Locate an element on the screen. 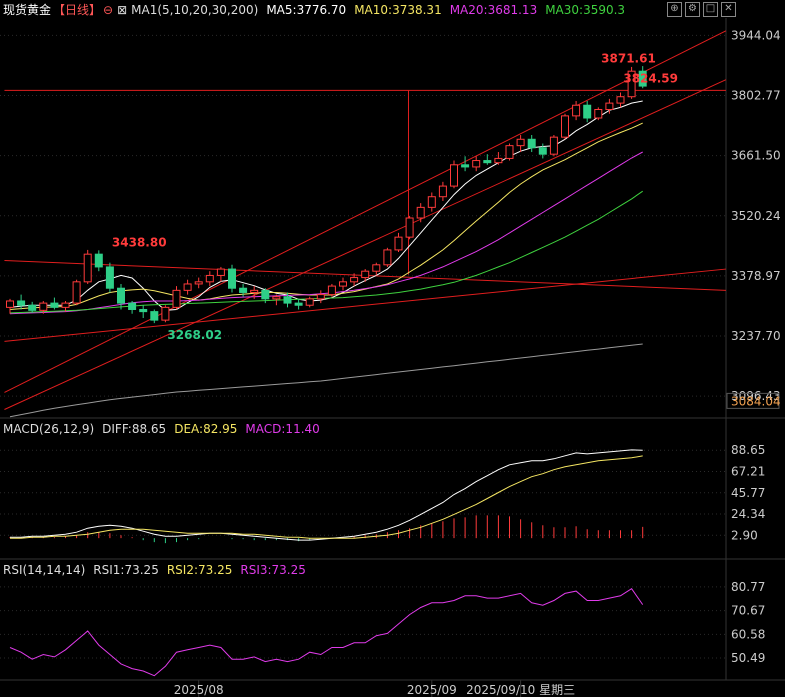 The height and width of the screenshot is (697, 785). rsi-line-rsi1 is located at coordinates (326, 632).